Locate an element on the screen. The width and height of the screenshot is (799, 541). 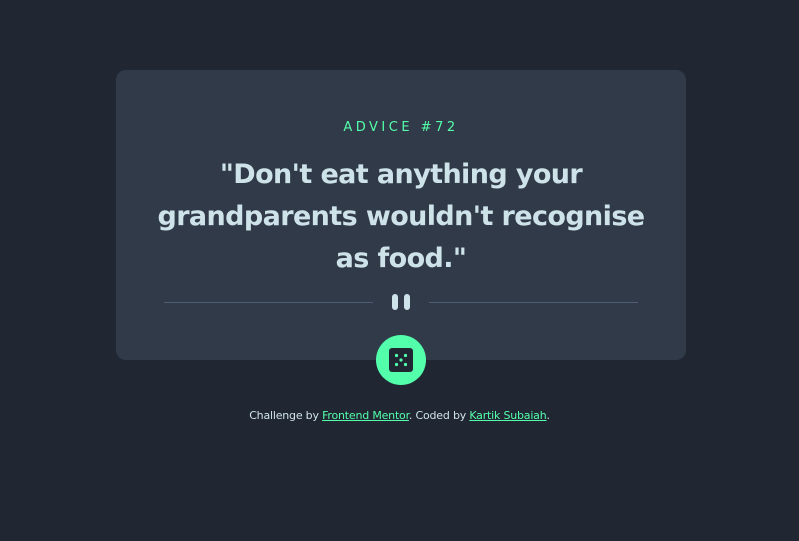
dice-icon is located at coordinates (401, 360).